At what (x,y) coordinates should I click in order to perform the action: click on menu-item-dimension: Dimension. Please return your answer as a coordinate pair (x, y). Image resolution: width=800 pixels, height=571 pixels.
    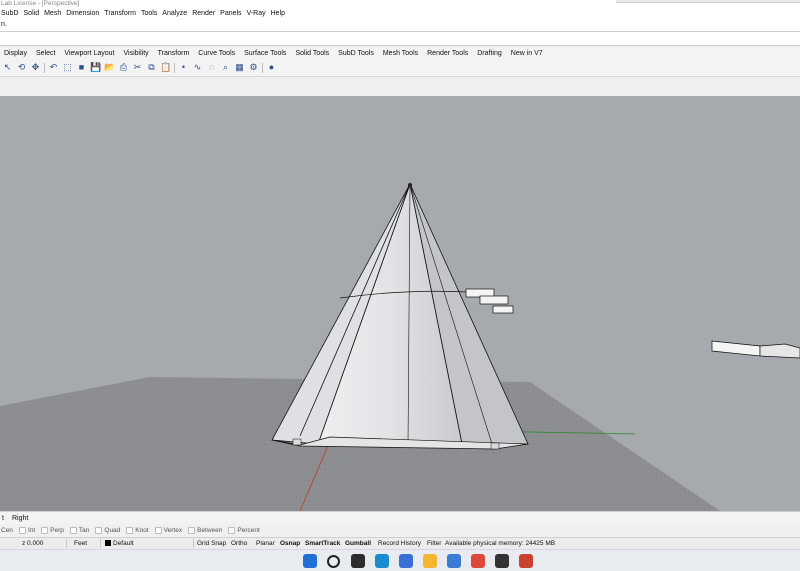
    Looking at the image, I should click on (82, 13).